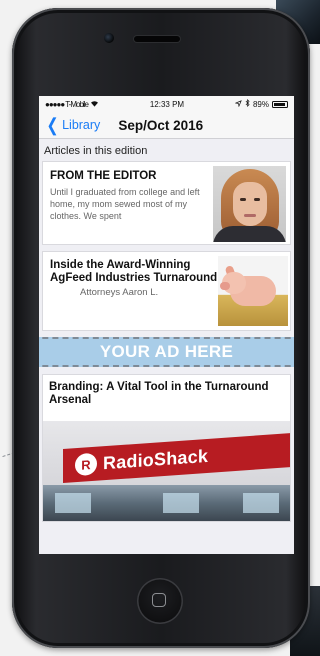 The height and width of the screenshot is (656, 320). Describe the element at coordinates (119, 292) in the screenshot. I see `article-excerpt: Attorneys Aaron L.` at that location.